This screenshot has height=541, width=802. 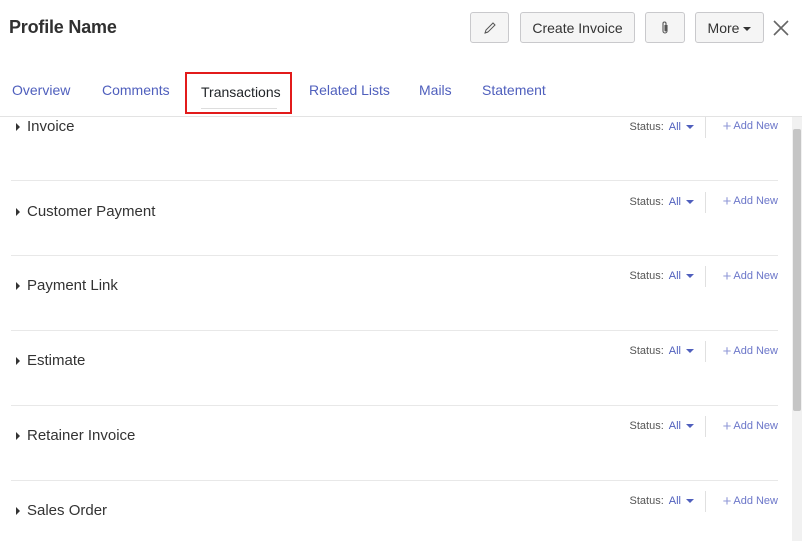 I want to click on pencil-icon, so click(x=489, y=27).